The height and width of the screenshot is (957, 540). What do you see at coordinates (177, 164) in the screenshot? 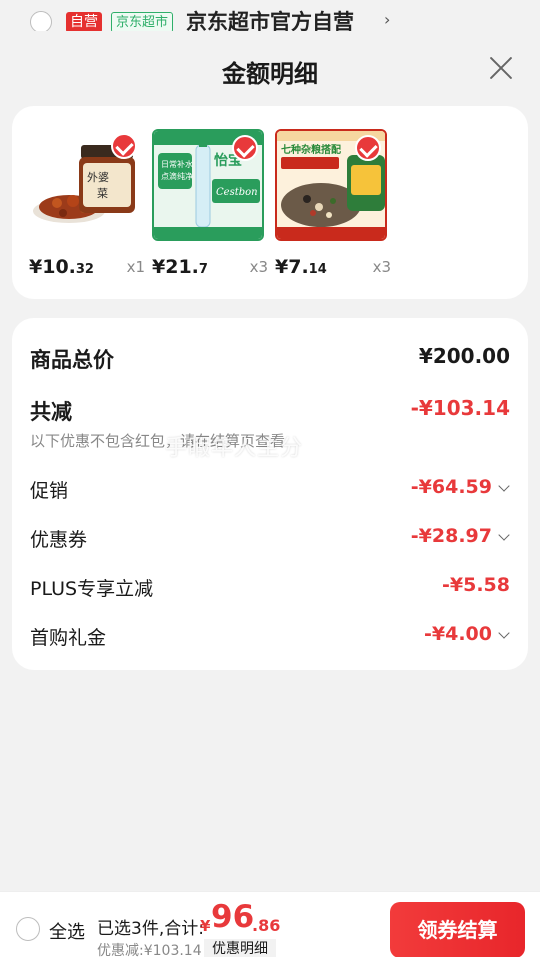
I see `svg-text: 日常补水` at bounding box center [177, 164].